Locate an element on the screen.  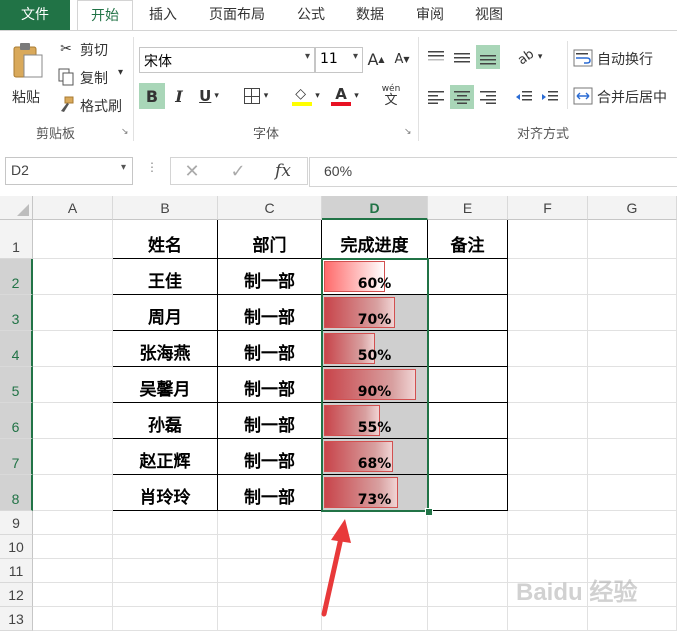
insert-function-icon: fx is located at coordinates (283, 171).